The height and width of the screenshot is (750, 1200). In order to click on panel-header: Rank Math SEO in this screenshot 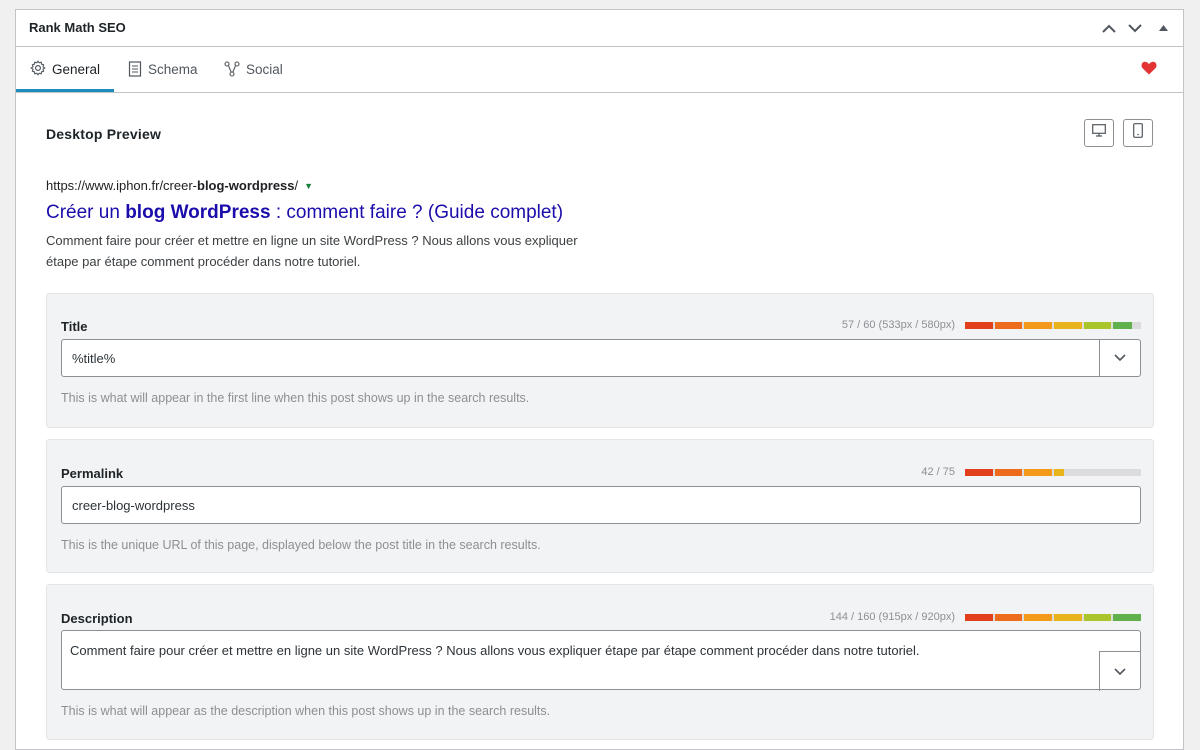, I will do `click(599, 28)`.